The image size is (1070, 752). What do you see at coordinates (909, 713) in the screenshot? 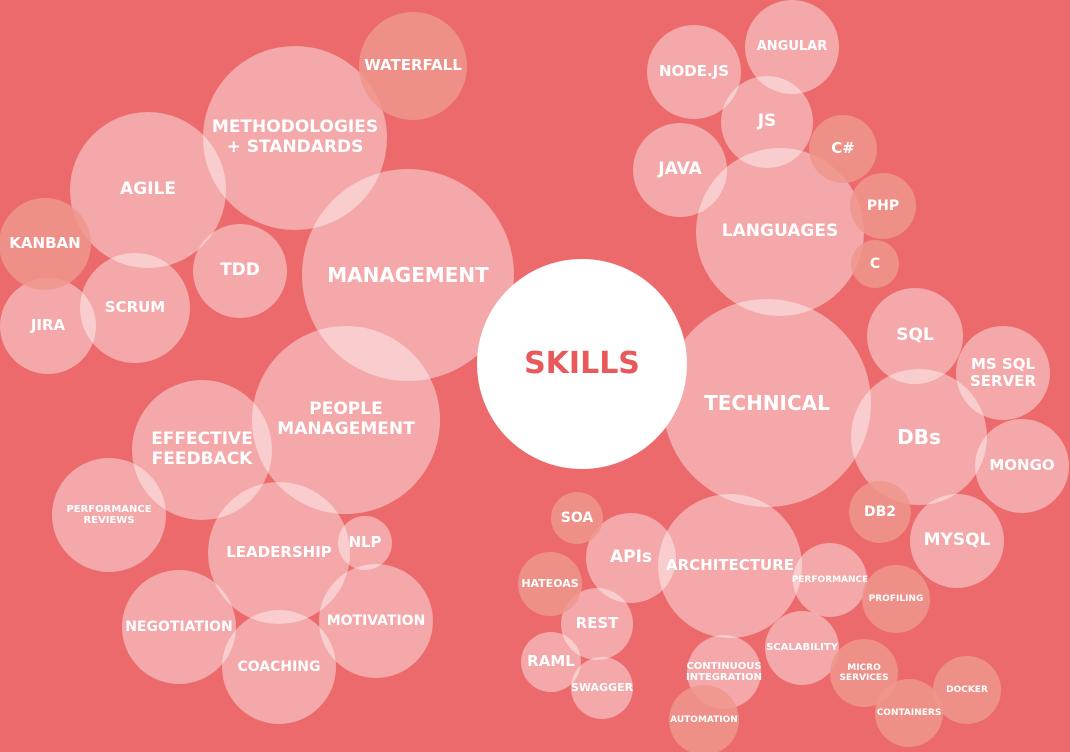
I see `bubble-containers: CONTAINERS` at bounding box center [909, 713].